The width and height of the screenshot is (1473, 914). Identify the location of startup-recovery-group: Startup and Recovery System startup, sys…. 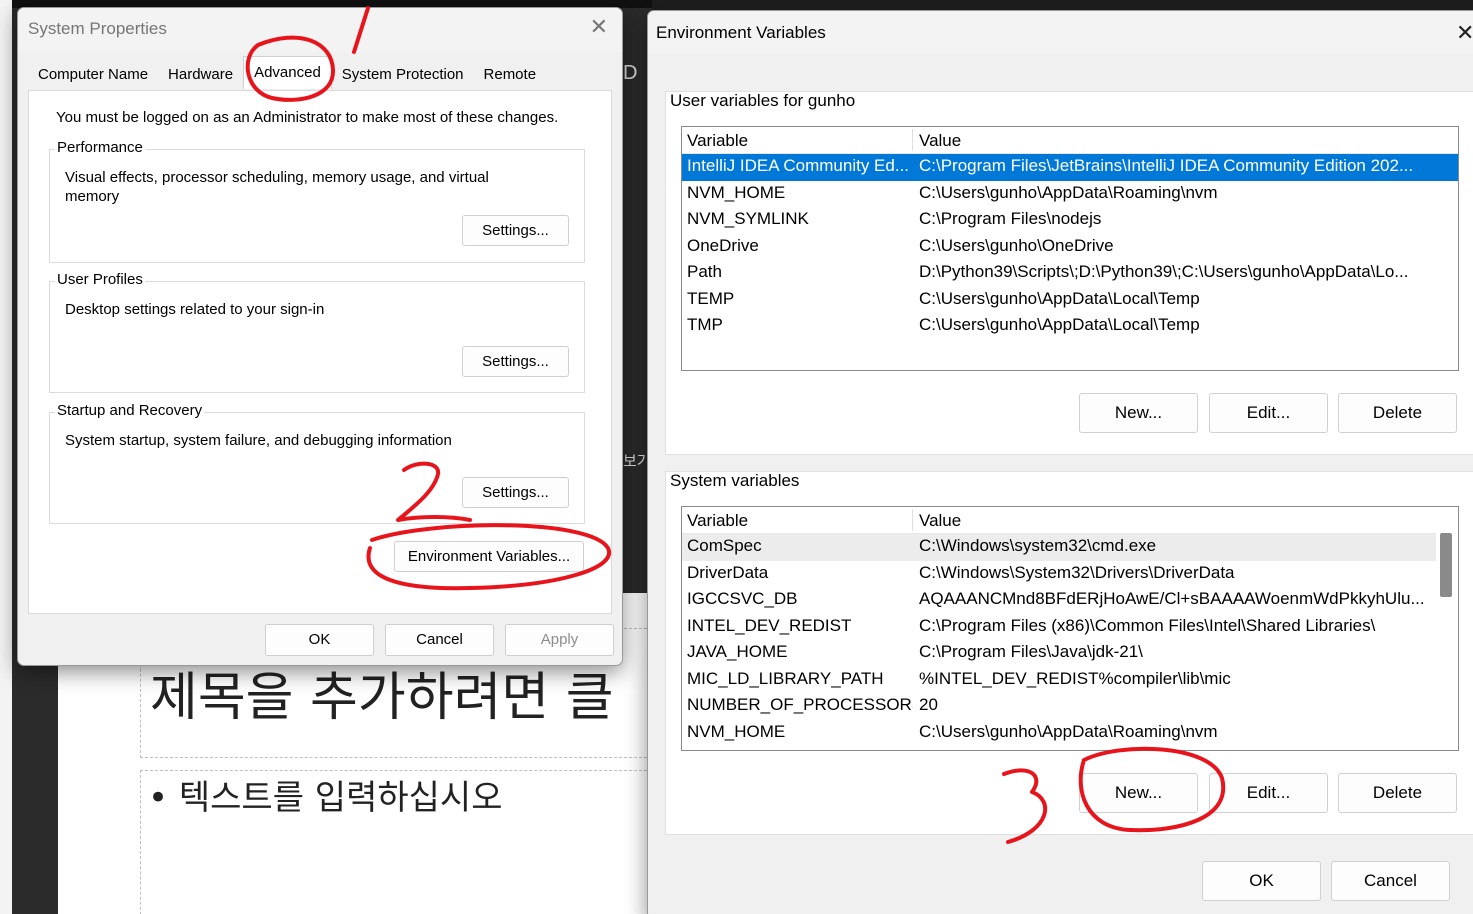
(317, 463).